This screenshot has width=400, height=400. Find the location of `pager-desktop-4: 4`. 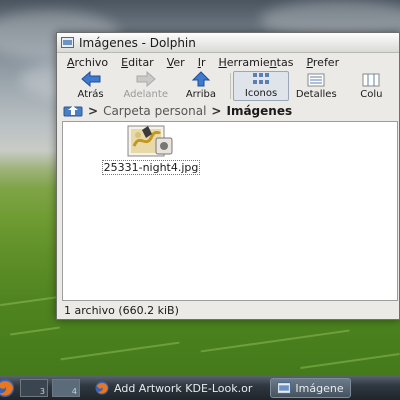

pager-desktop-4: 4 is located at coordinates (66, 388).